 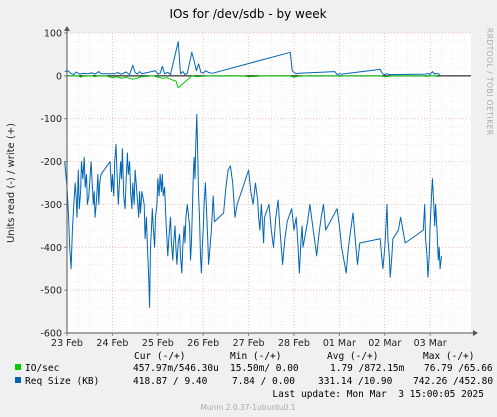 What do you see at coordinates (51, 205) in the screenshot?
I see `y-tick-label: -300` at bounding box center [51, 205].